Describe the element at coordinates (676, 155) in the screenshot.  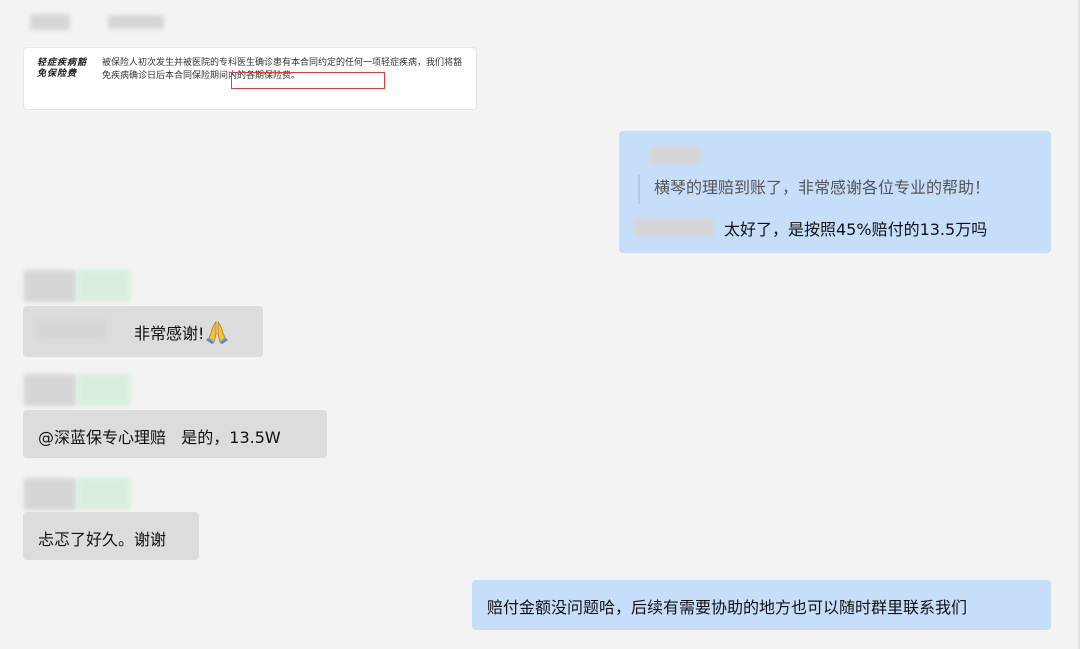
I see `quoted-sender-blurred` at that location.